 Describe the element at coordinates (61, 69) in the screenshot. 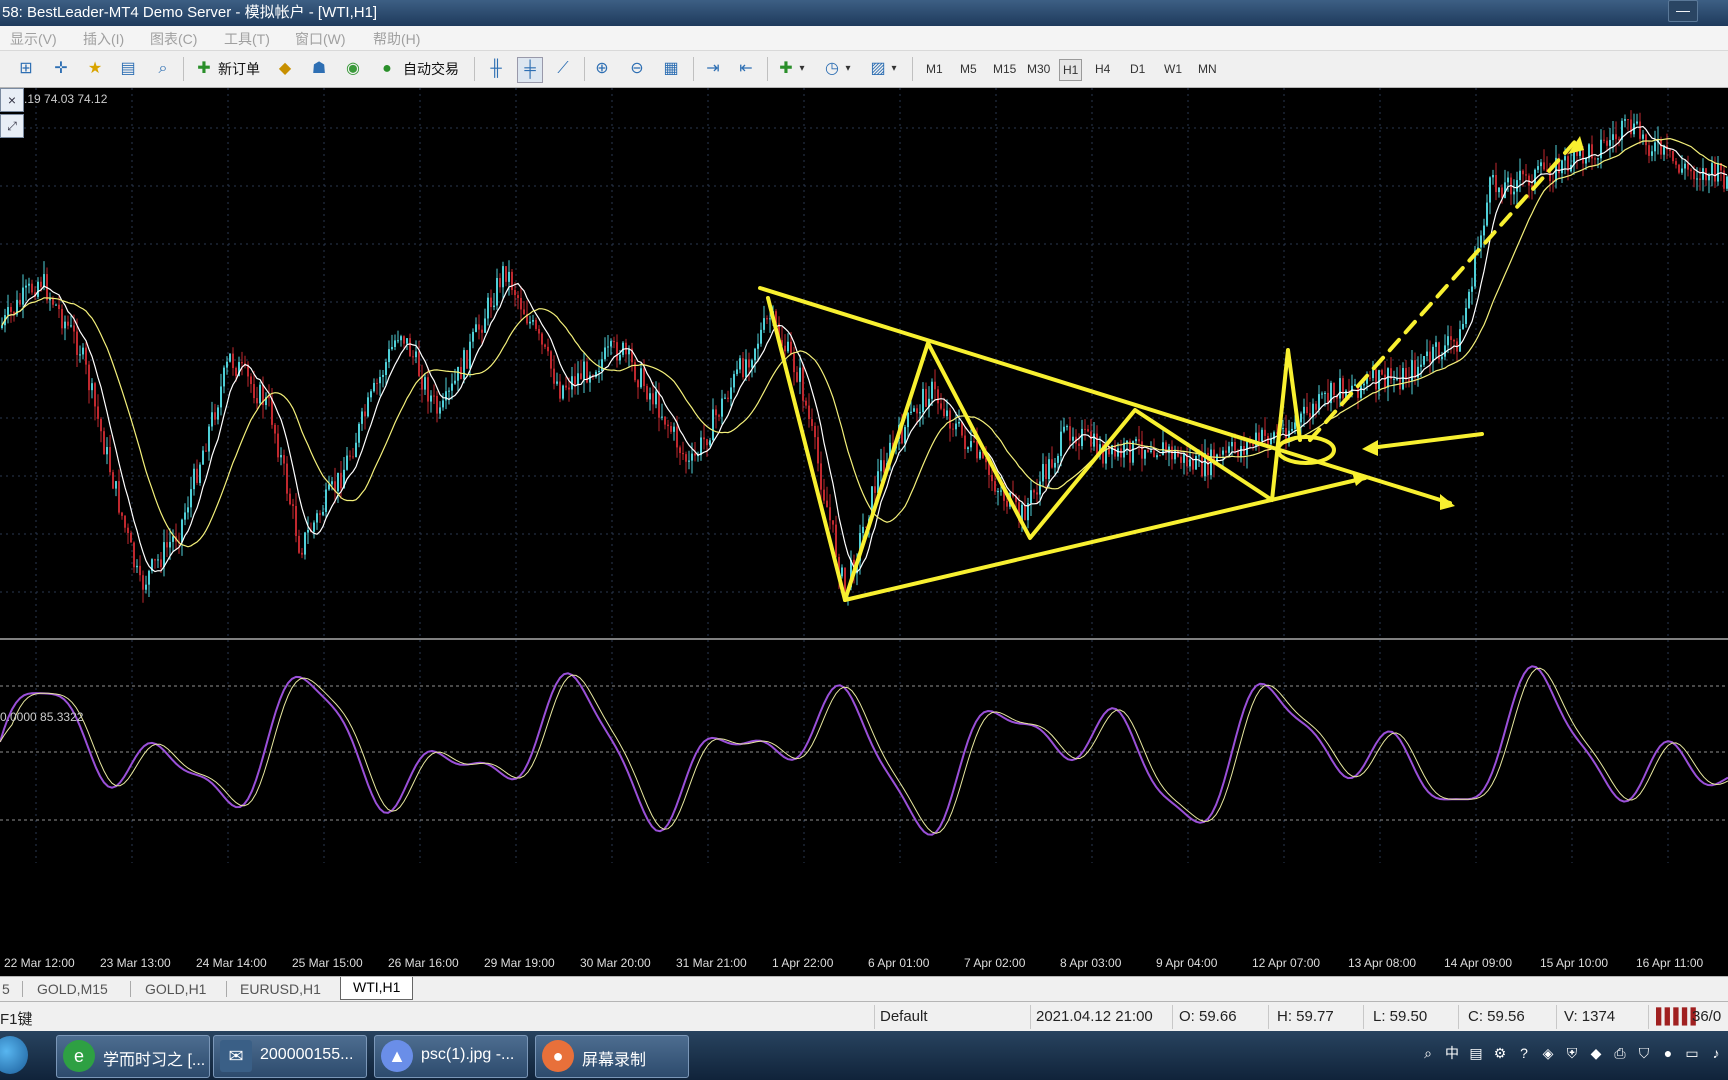

I see `crosshair-icon: ✛` at that location.